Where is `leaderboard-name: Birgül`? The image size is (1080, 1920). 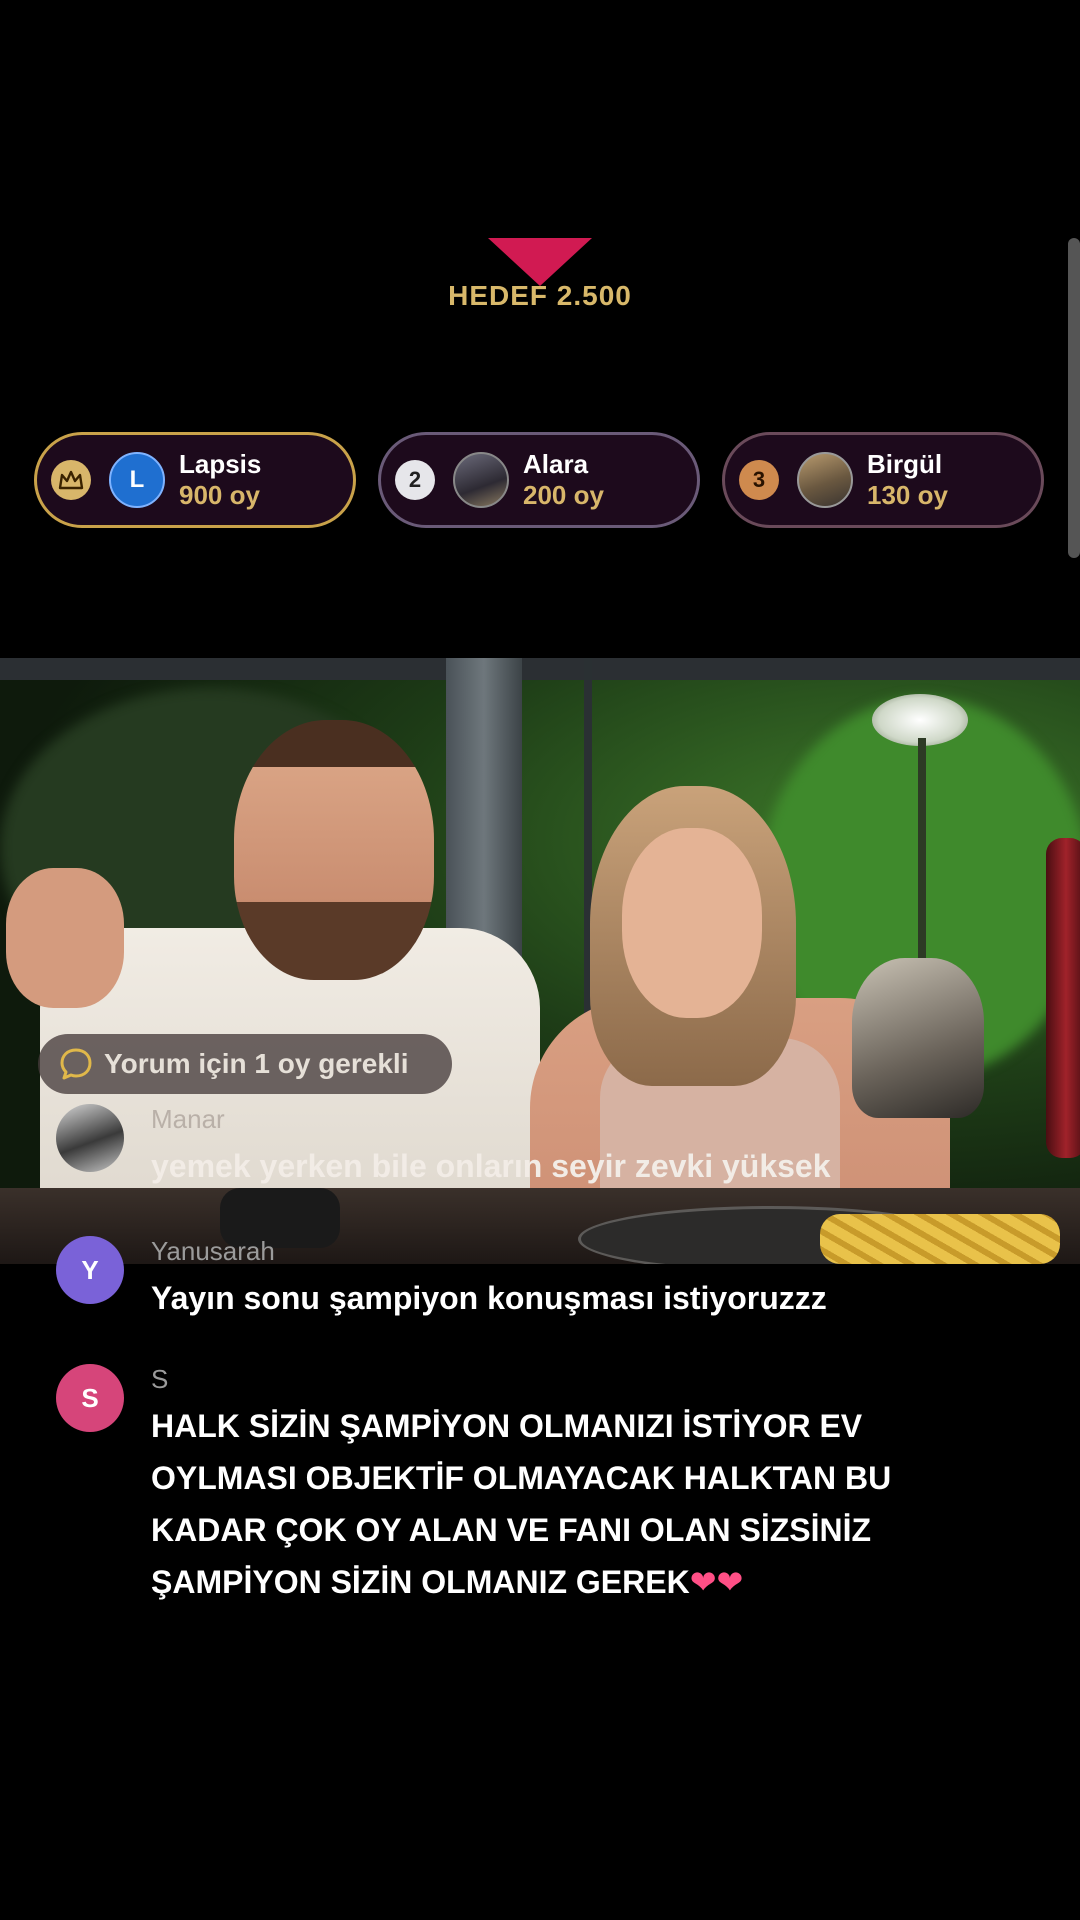
leaderboard-name: Birgül is located at coordinates (905, 463).